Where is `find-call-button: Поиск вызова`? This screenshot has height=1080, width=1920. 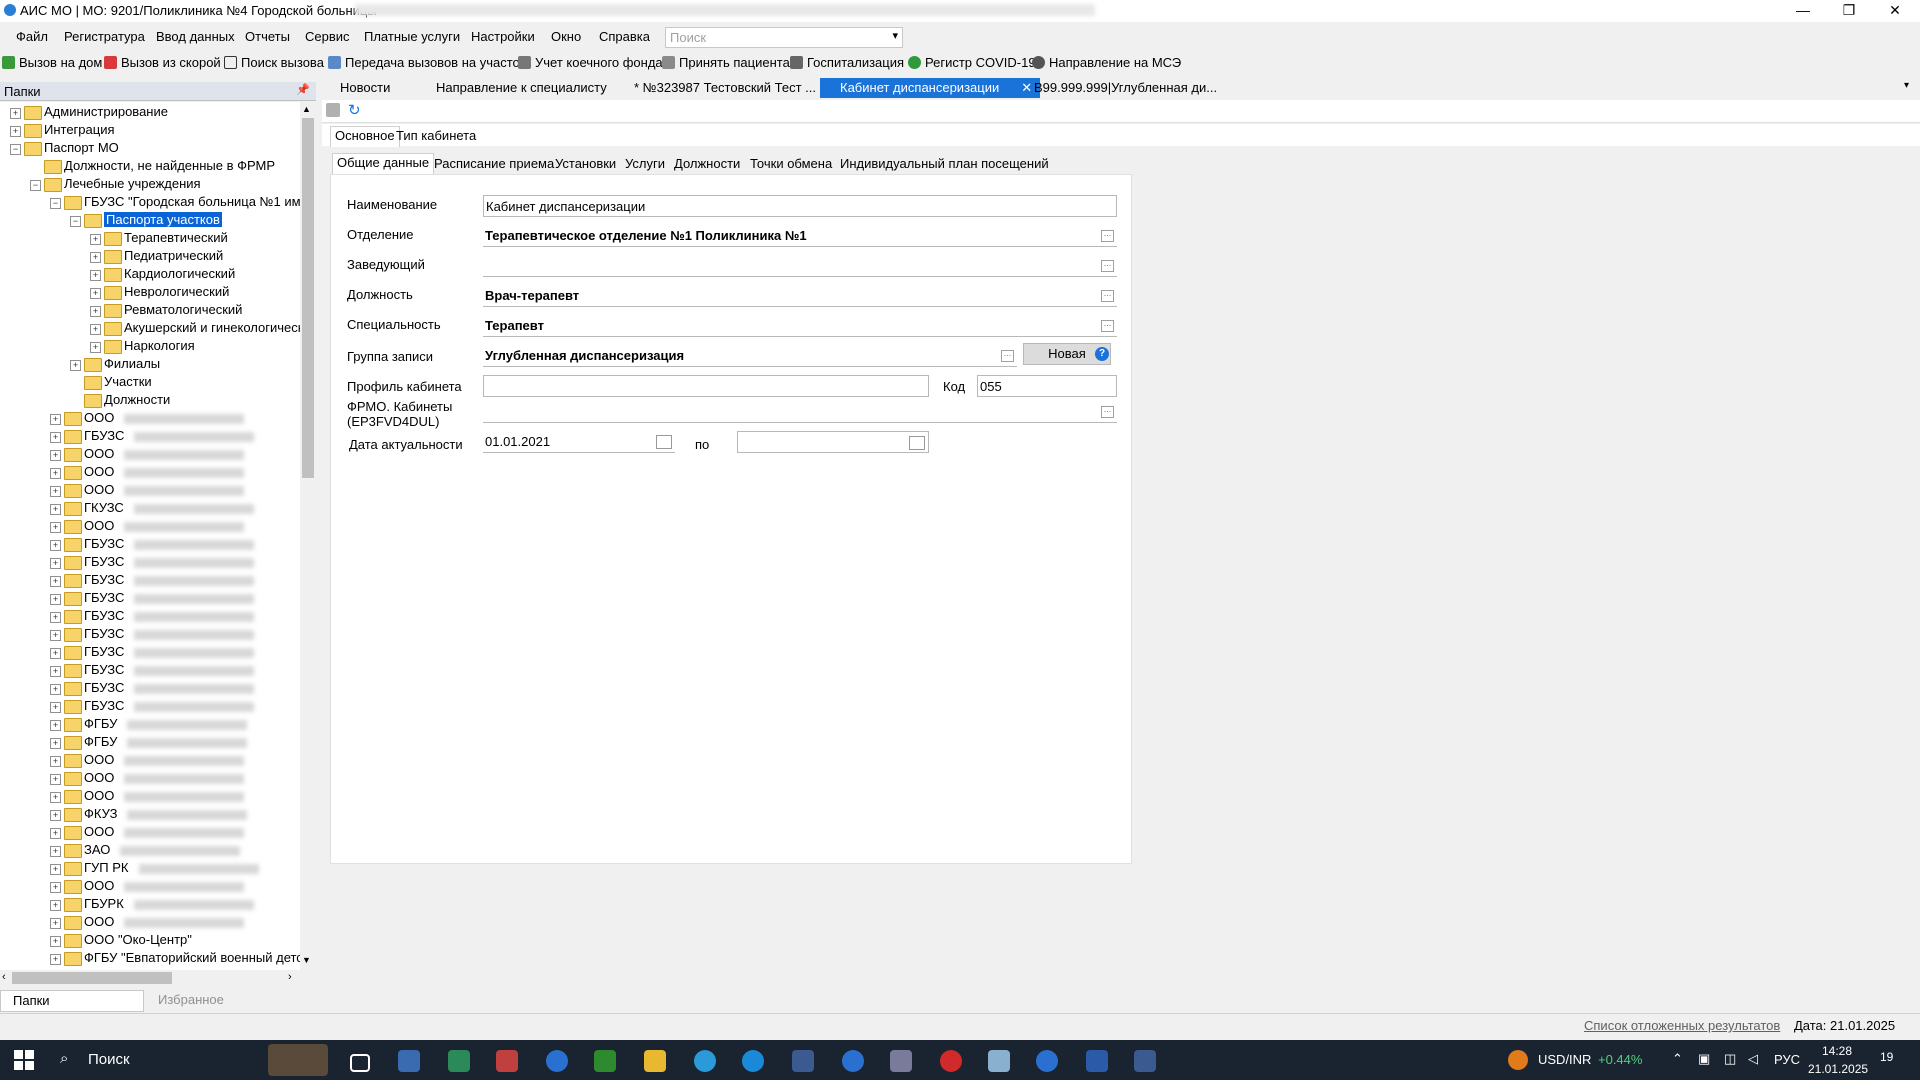
find-call-button: Поиск вызова is located at coordinates (274, 62).